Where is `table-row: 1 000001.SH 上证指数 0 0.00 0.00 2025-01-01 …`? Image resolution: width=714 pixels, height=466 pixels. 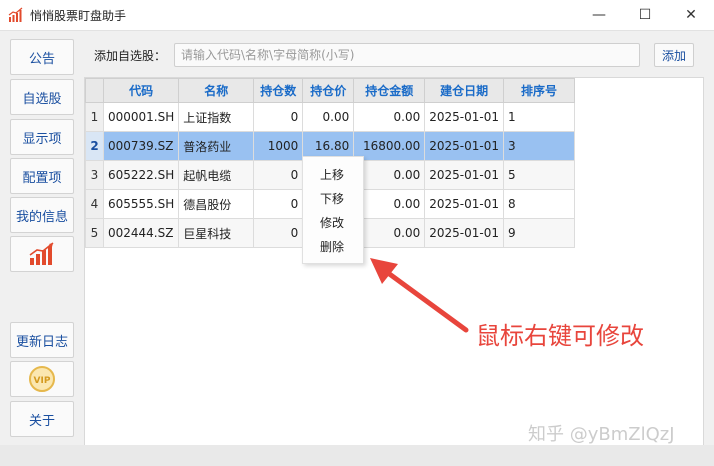
table-row: 1 000001.SH 上证指数 0 0.00 0.00 2025-01-01 … is located at coordinates (330, 117).